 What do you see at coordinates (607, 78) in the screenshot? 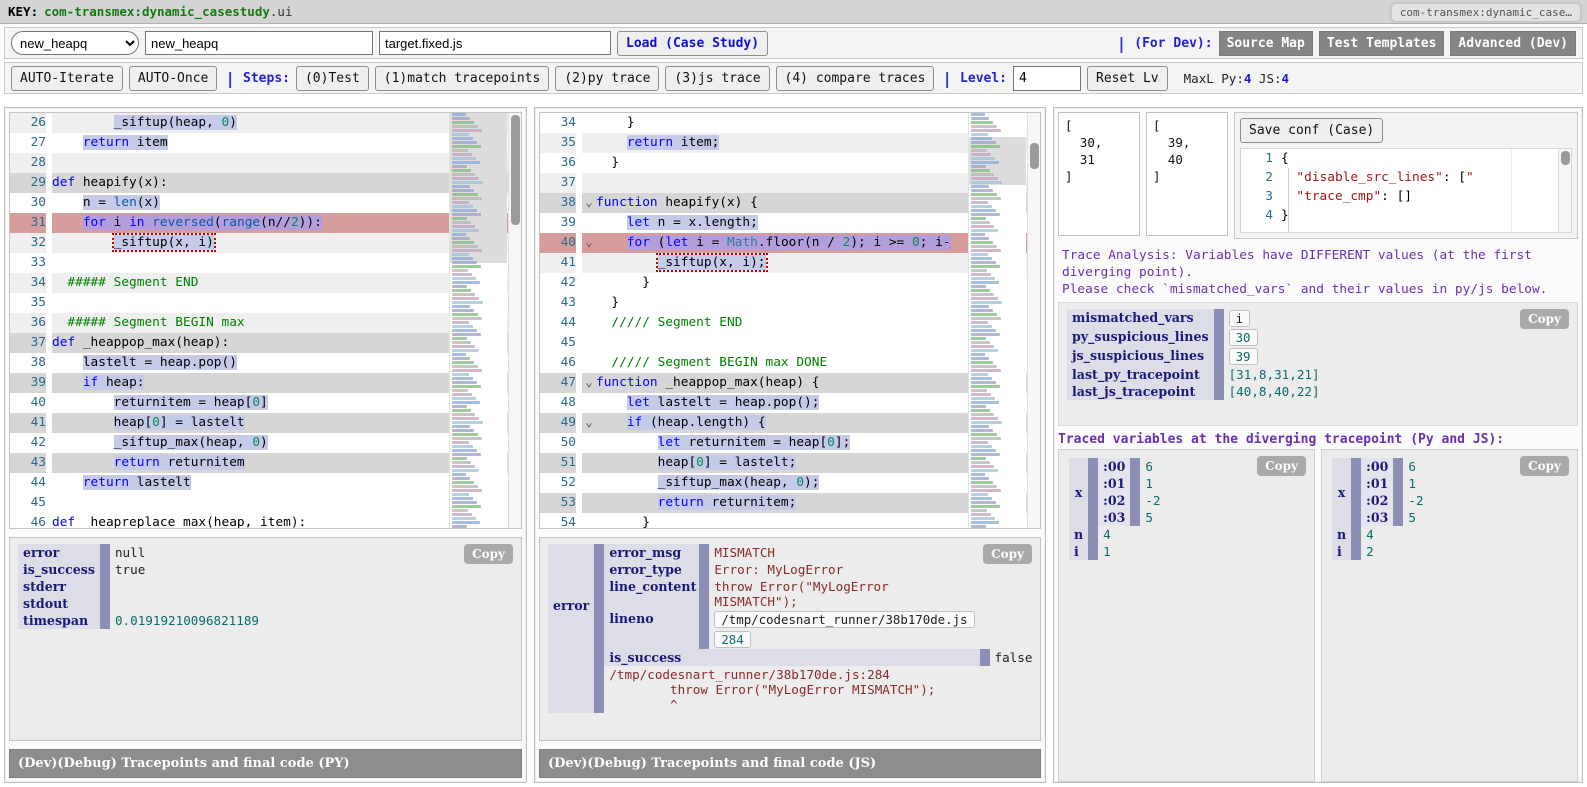
I see `step-2-py-trace-button: (2)py trace` at bounding box center [607, 78].